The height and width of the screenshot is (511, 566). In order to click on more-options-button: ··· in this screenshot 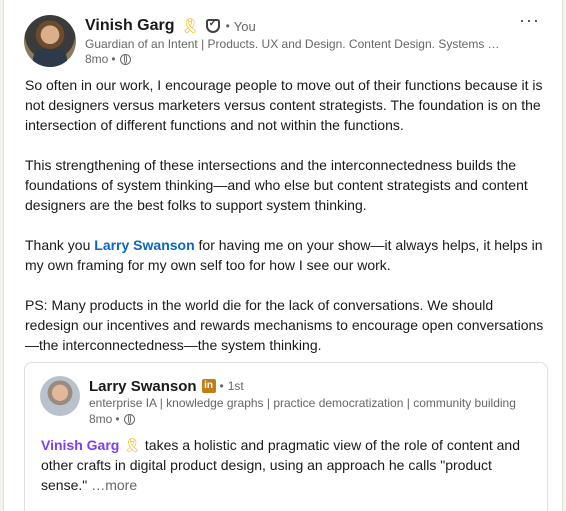, I will do `click(529, 20)`.